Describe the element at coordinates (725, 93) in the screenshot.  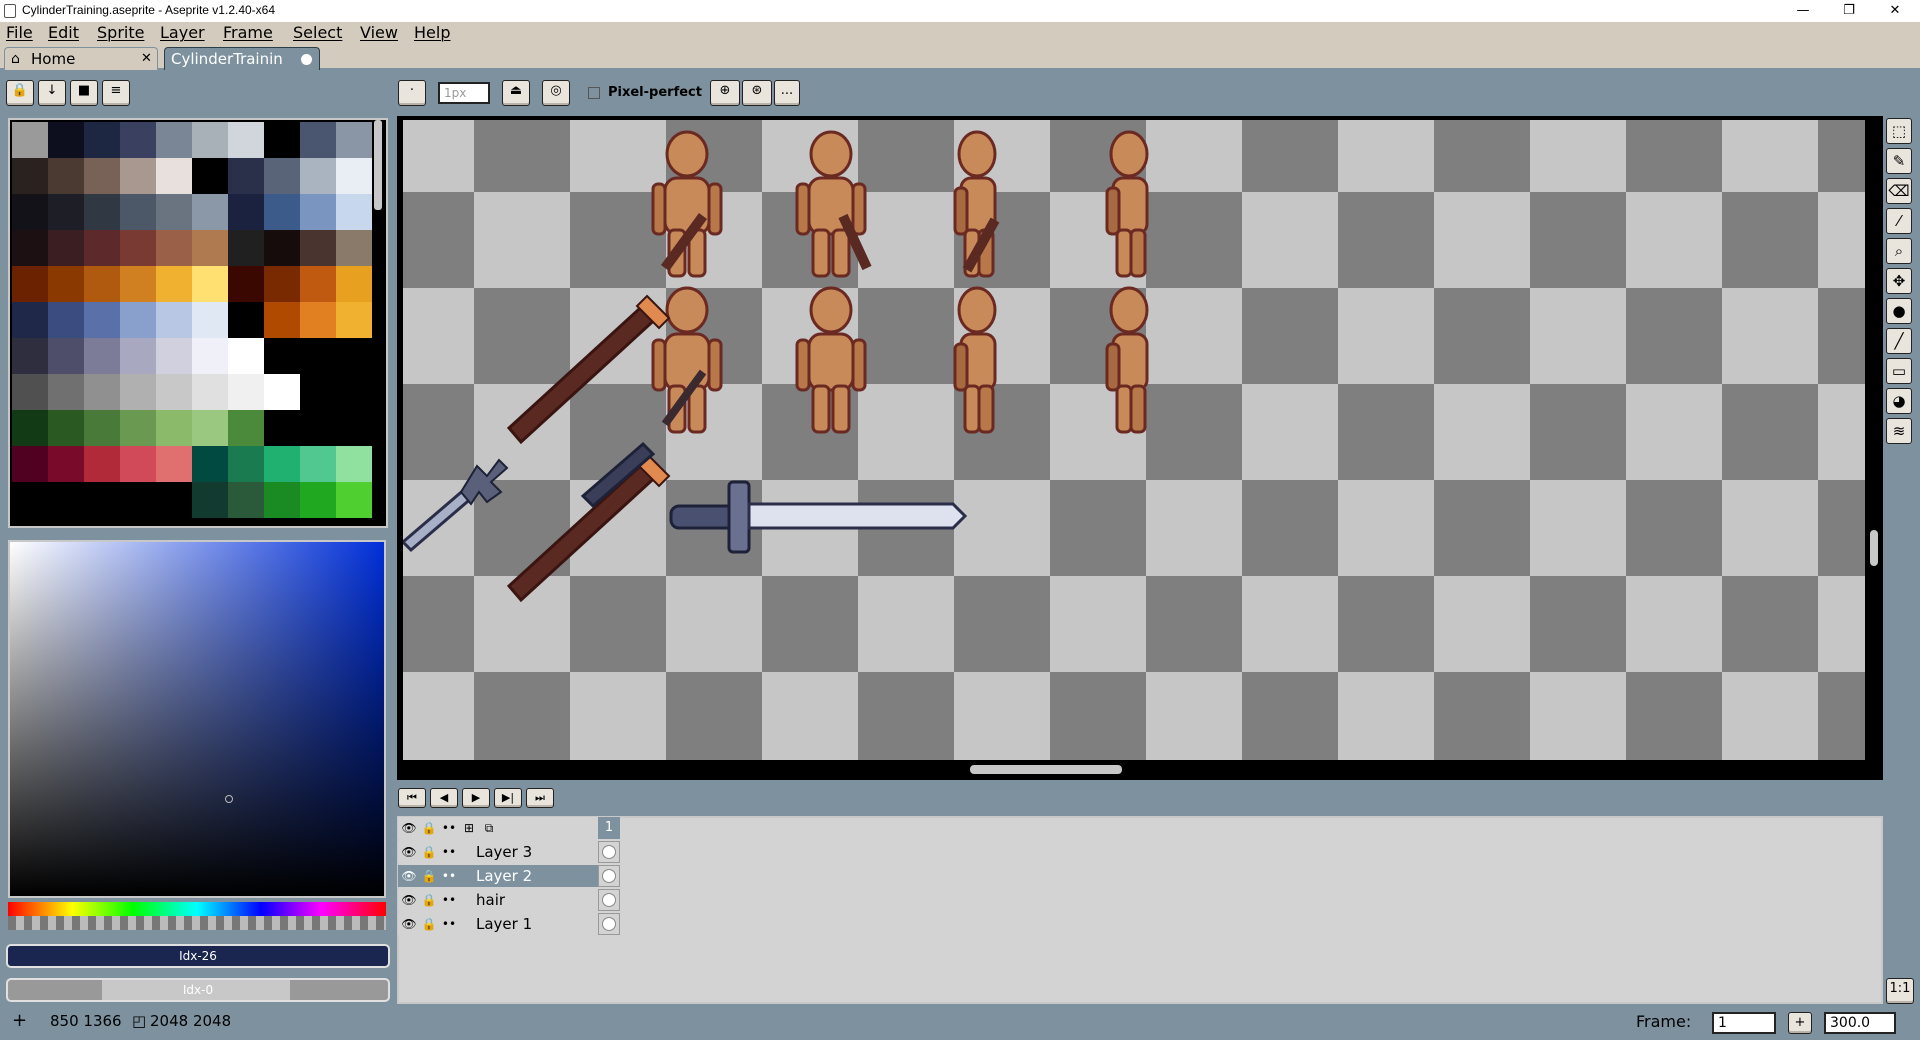
I see `symmetry-button: ⊕` at that location.